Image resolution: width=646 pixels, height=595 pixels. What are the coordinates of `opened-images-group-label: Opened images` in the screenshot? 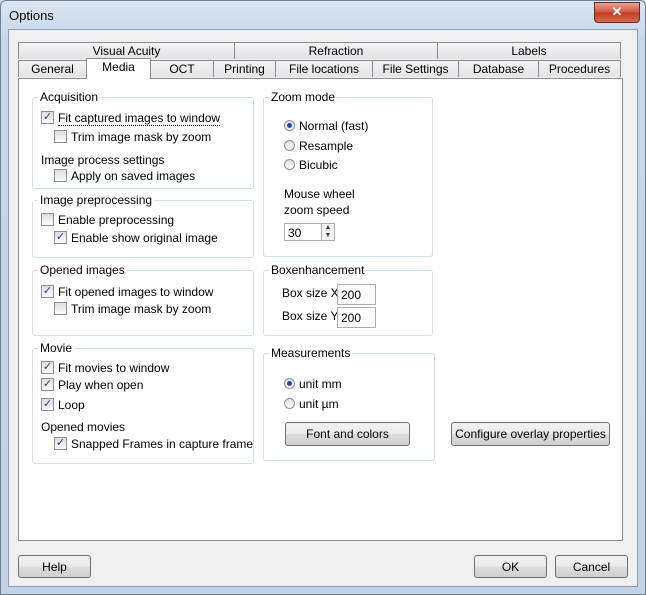 It's located at (82, 270).